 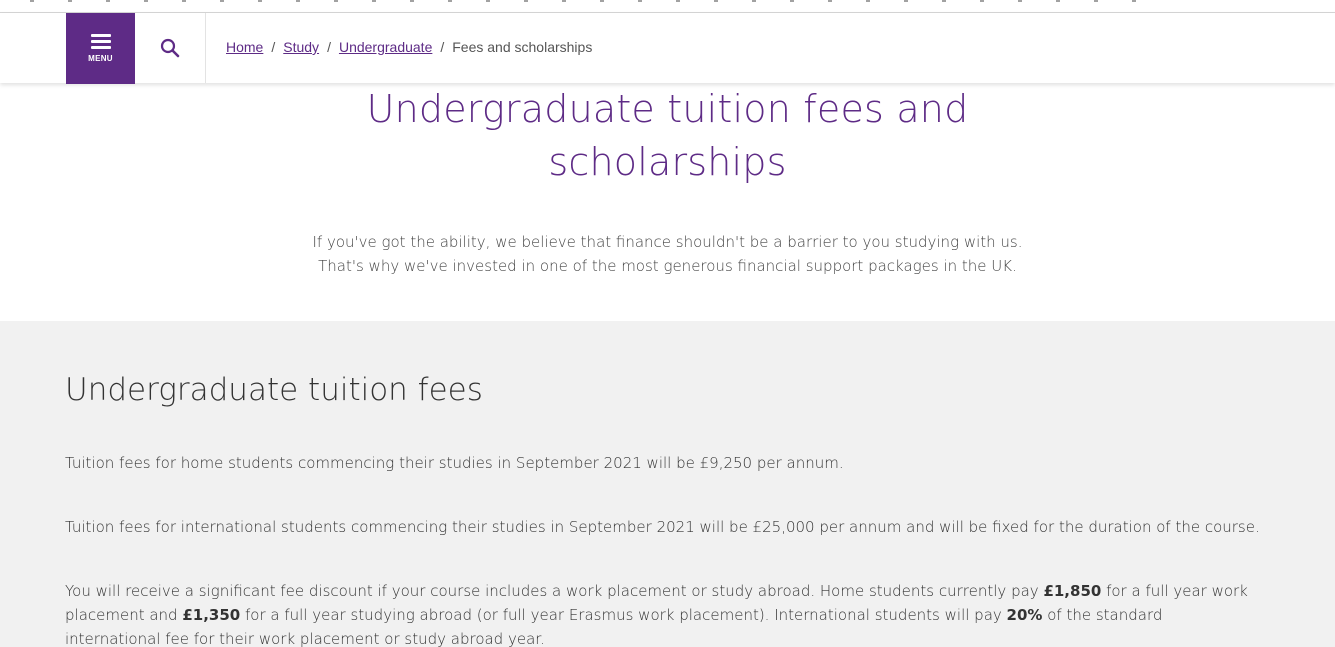 I want to click on search-button, so click(x=170, y=48).